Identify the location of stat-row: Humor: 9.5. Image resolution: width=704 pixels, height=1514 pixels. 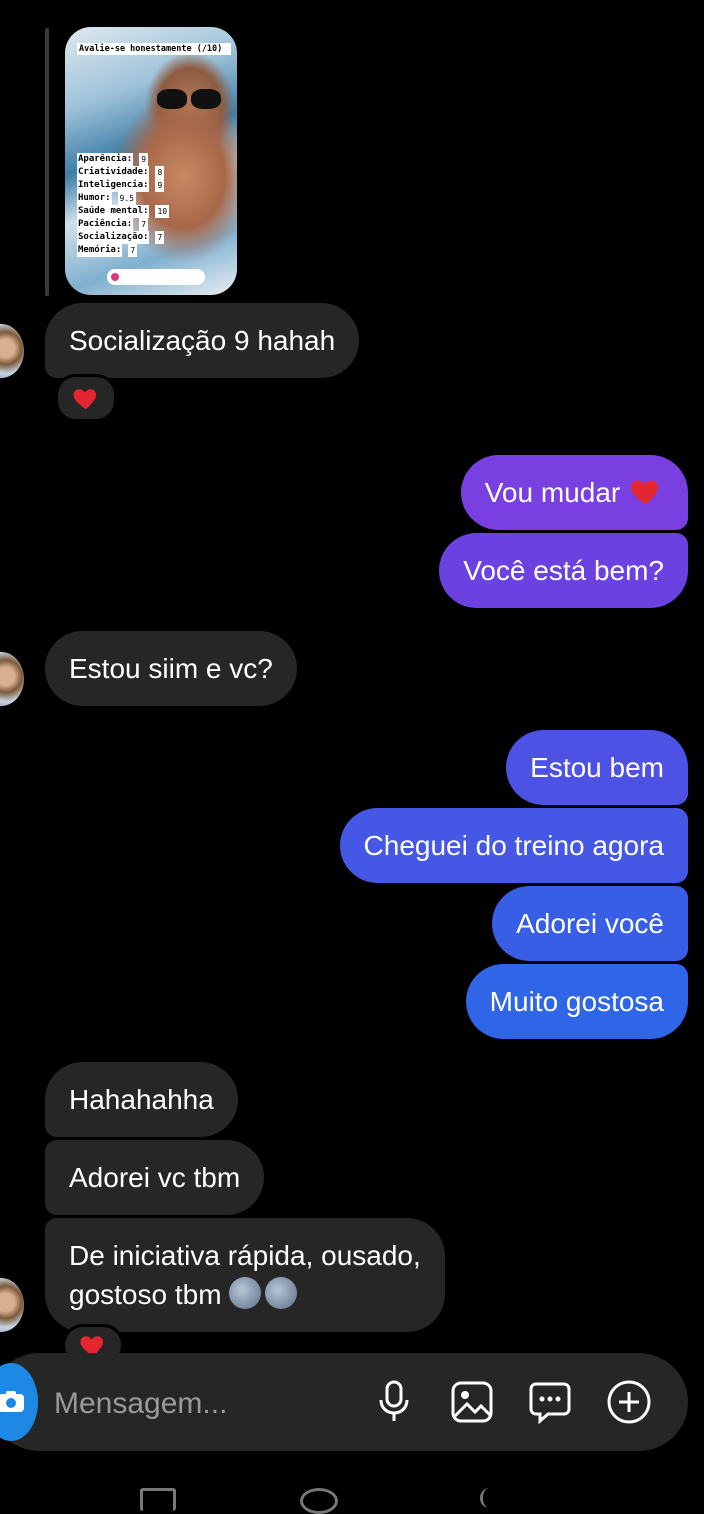
(106, 198).